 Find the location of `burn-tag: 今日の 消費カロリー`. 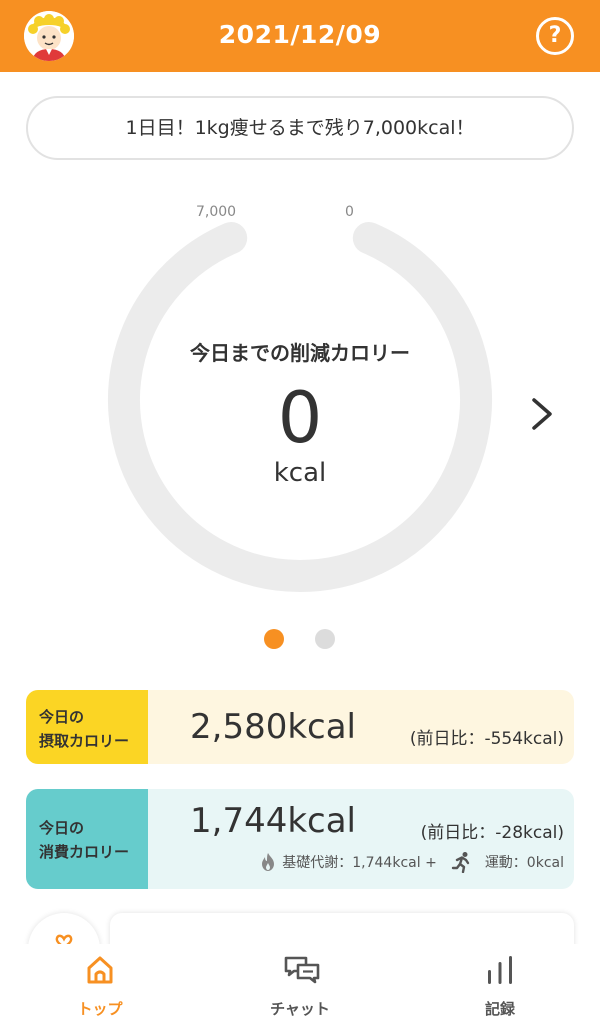

burn-tag: 今日の 消費カロリー is located at coordinates (87, 839).